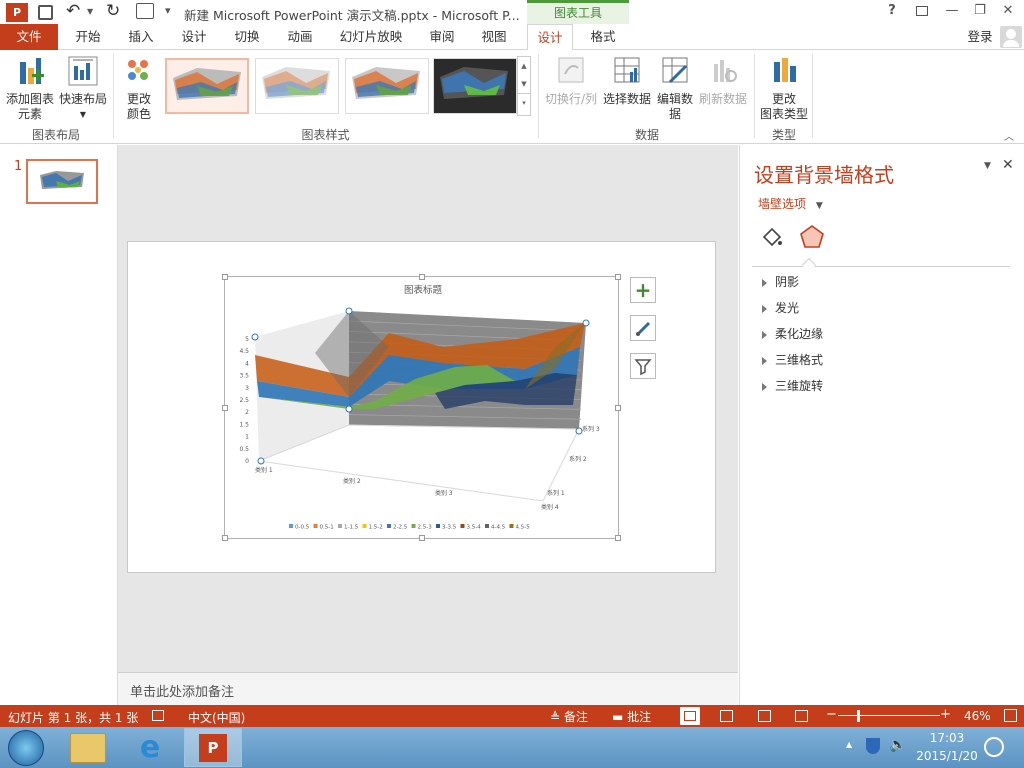 The image size is (1024, 768). What do you see at coordinates (994, 747) in the screenshot?
I see `brightness-icon` at bounding box center [994, 747].